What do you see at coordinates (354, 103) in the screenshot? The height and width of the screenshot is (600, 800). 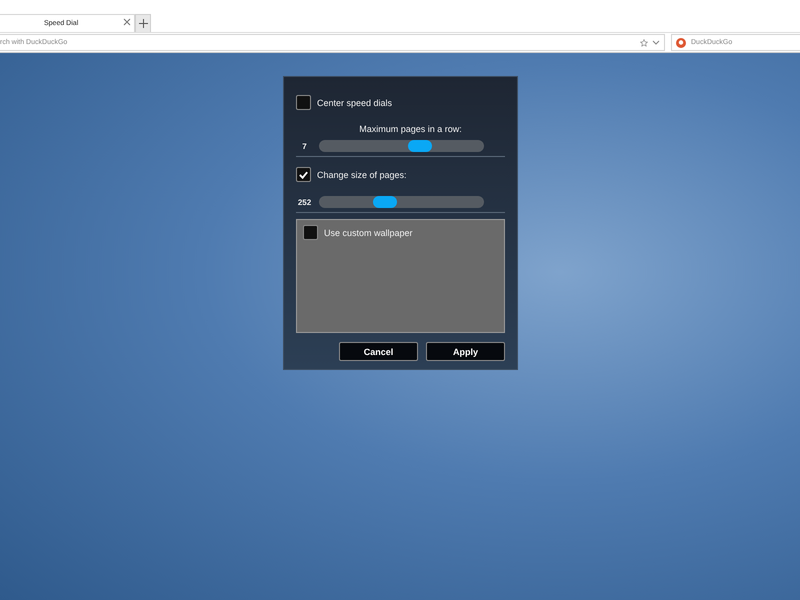 I see `checkbox-label: Center speed dials` at bounding box center [354, 103].